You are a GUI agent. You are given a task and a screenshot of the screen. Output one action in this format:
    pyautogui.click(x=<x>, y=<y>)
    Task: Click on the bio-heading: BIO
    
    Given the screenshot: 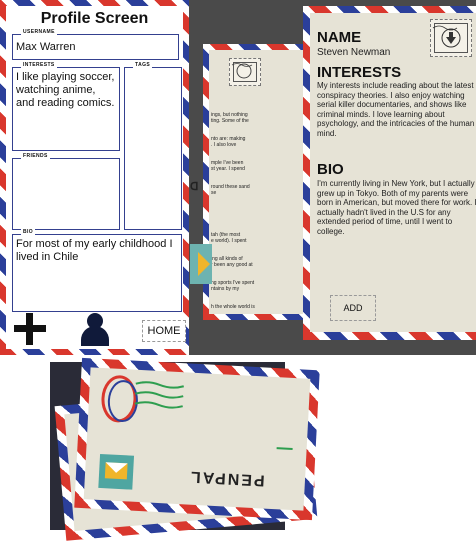 What is the action you would take?
    pyautogui.click(x=330, y=169)
    